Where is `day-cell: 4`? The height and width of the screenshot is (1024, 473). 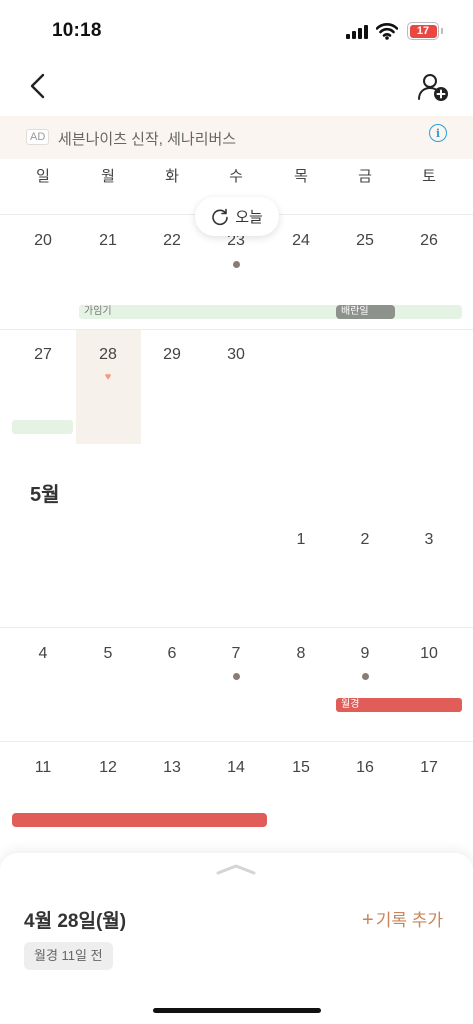
day-cell: 4 is located at coordinates (43, 654).